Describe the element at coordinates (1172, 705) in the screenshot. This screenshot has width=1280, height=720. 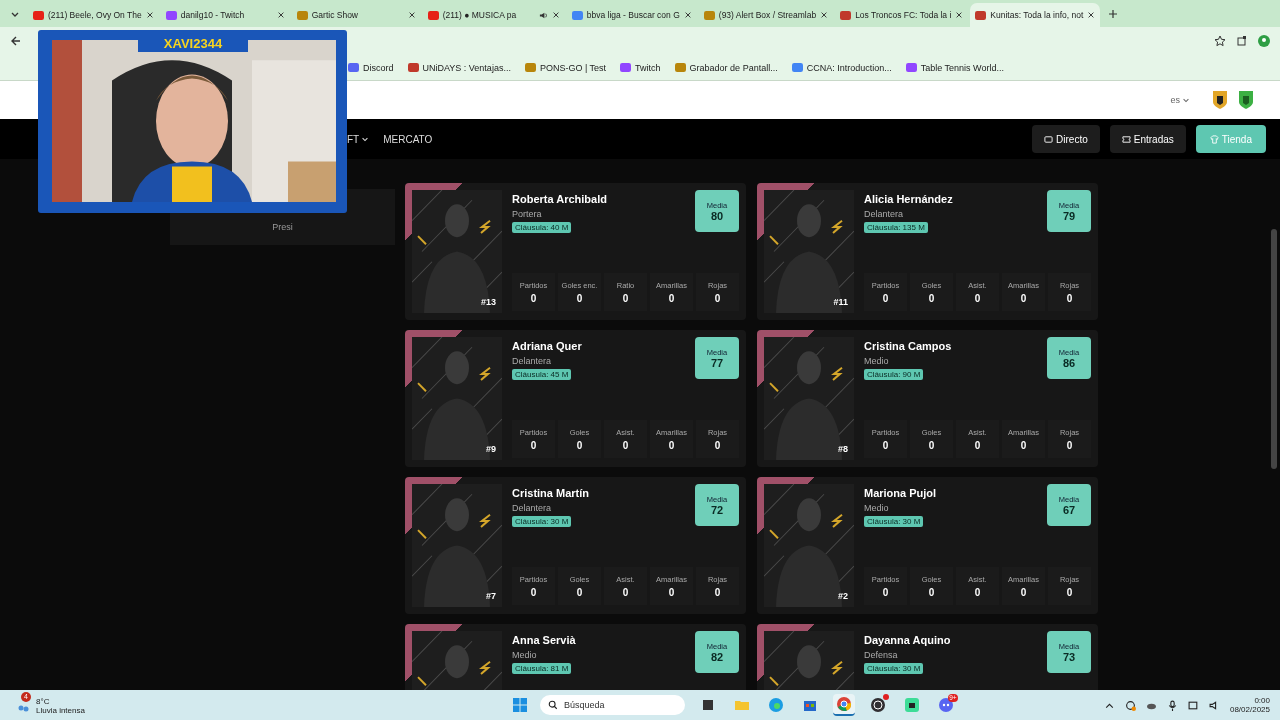
I see `microphone-icon` at that location.